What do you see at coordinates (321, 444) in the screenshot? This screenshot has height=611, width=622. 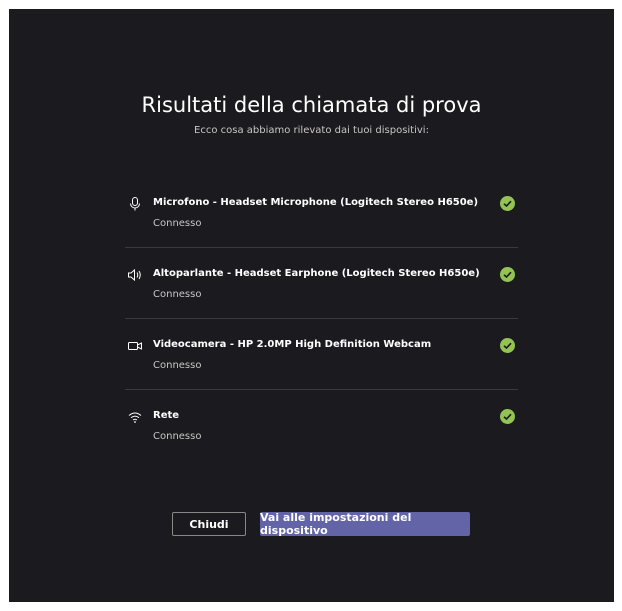 I see `device-row-network: Rete Connesso` at bounding box center [321, 444].